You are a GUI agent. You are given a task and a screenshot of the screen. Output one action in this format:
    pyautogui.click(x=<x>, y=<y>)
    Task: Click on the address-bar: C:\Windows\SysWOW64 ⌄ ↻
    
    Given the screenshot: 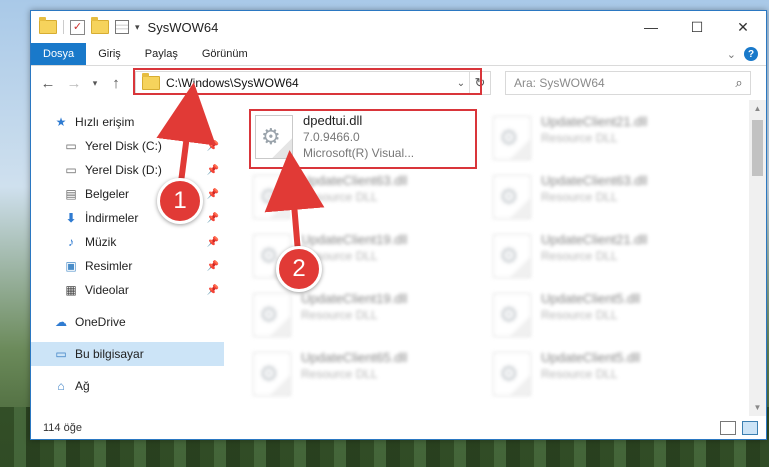 What is the action you would take?
    pyautogui.click(x=312, y=81)
    